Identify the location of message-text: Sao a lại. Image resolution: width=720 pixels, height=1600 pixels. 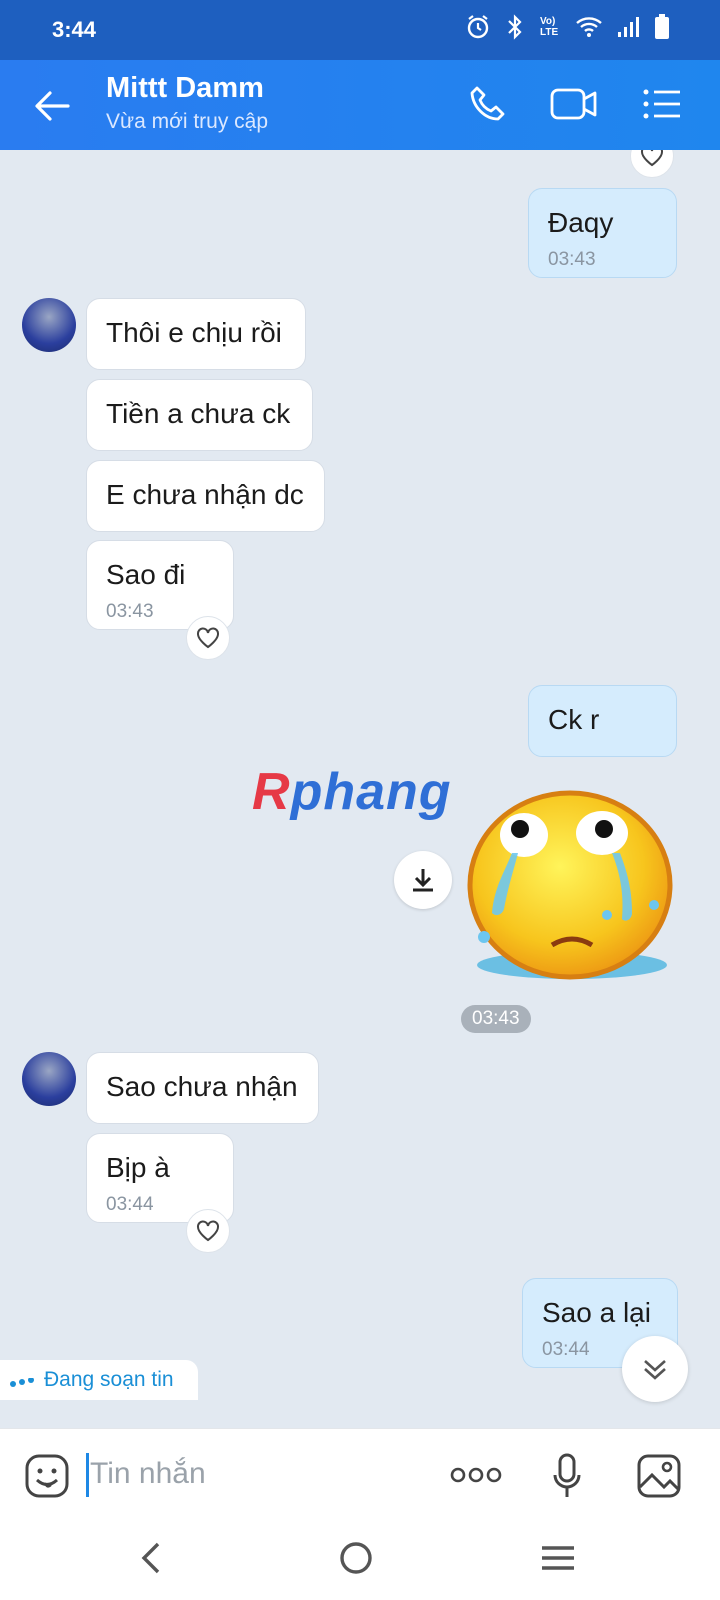
(596, 1312).